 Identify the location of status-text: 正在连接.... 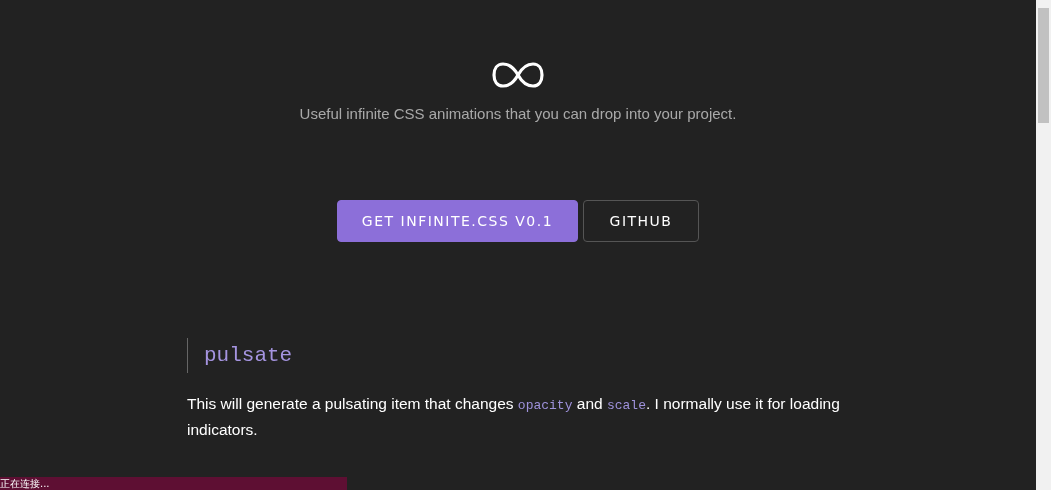
(25, 483).